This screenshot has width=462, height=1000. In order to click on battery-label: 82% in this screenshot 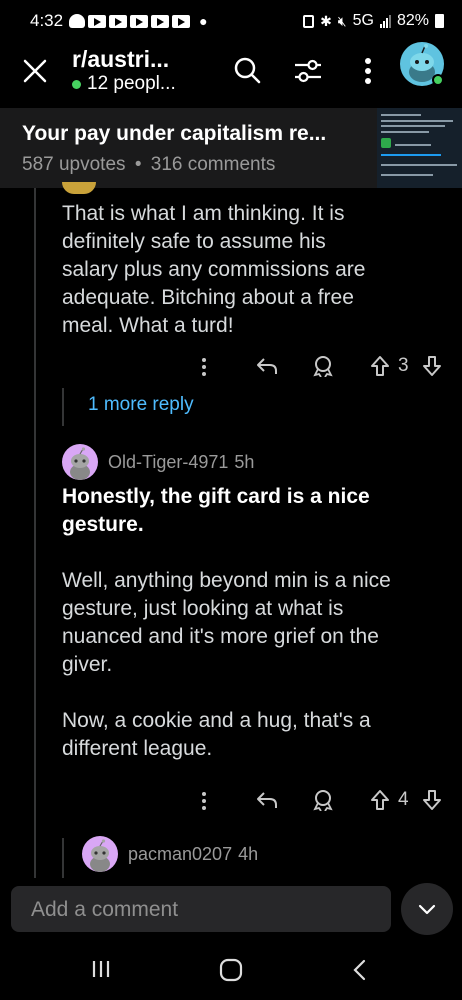, I will do `click(412, 20)`.